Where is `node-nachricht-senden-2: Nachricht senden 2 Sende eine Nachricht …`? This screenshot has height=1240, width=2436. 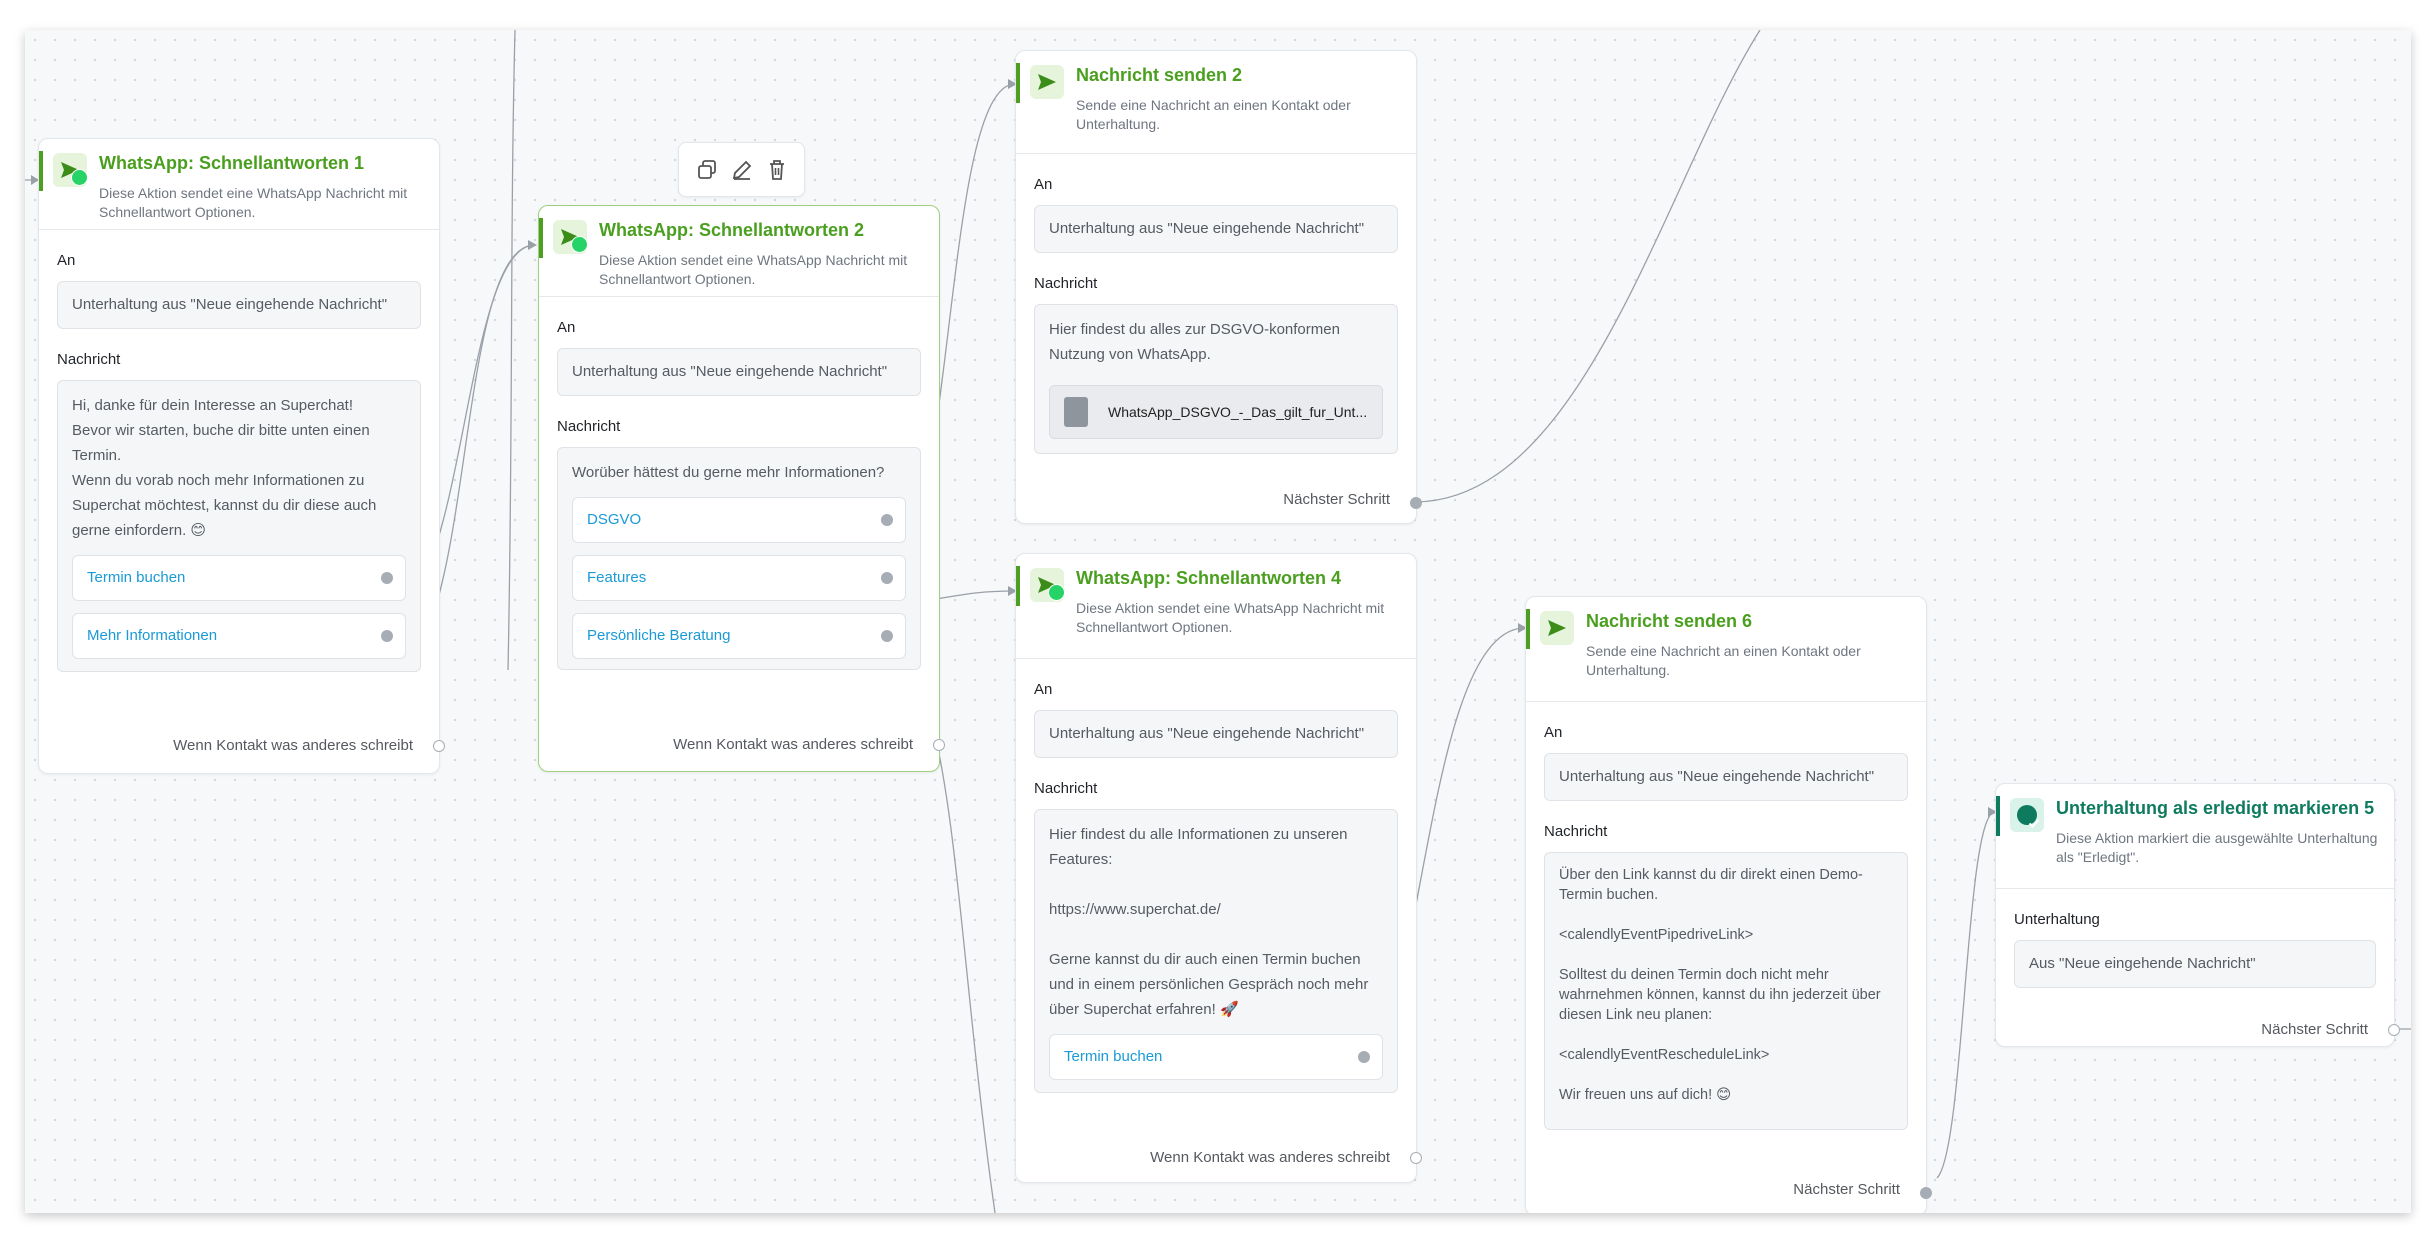 node-nachricht-senden-2: Nachricht senden 2 Sende eine Nachricht … is located at coordinates (1218, 287).